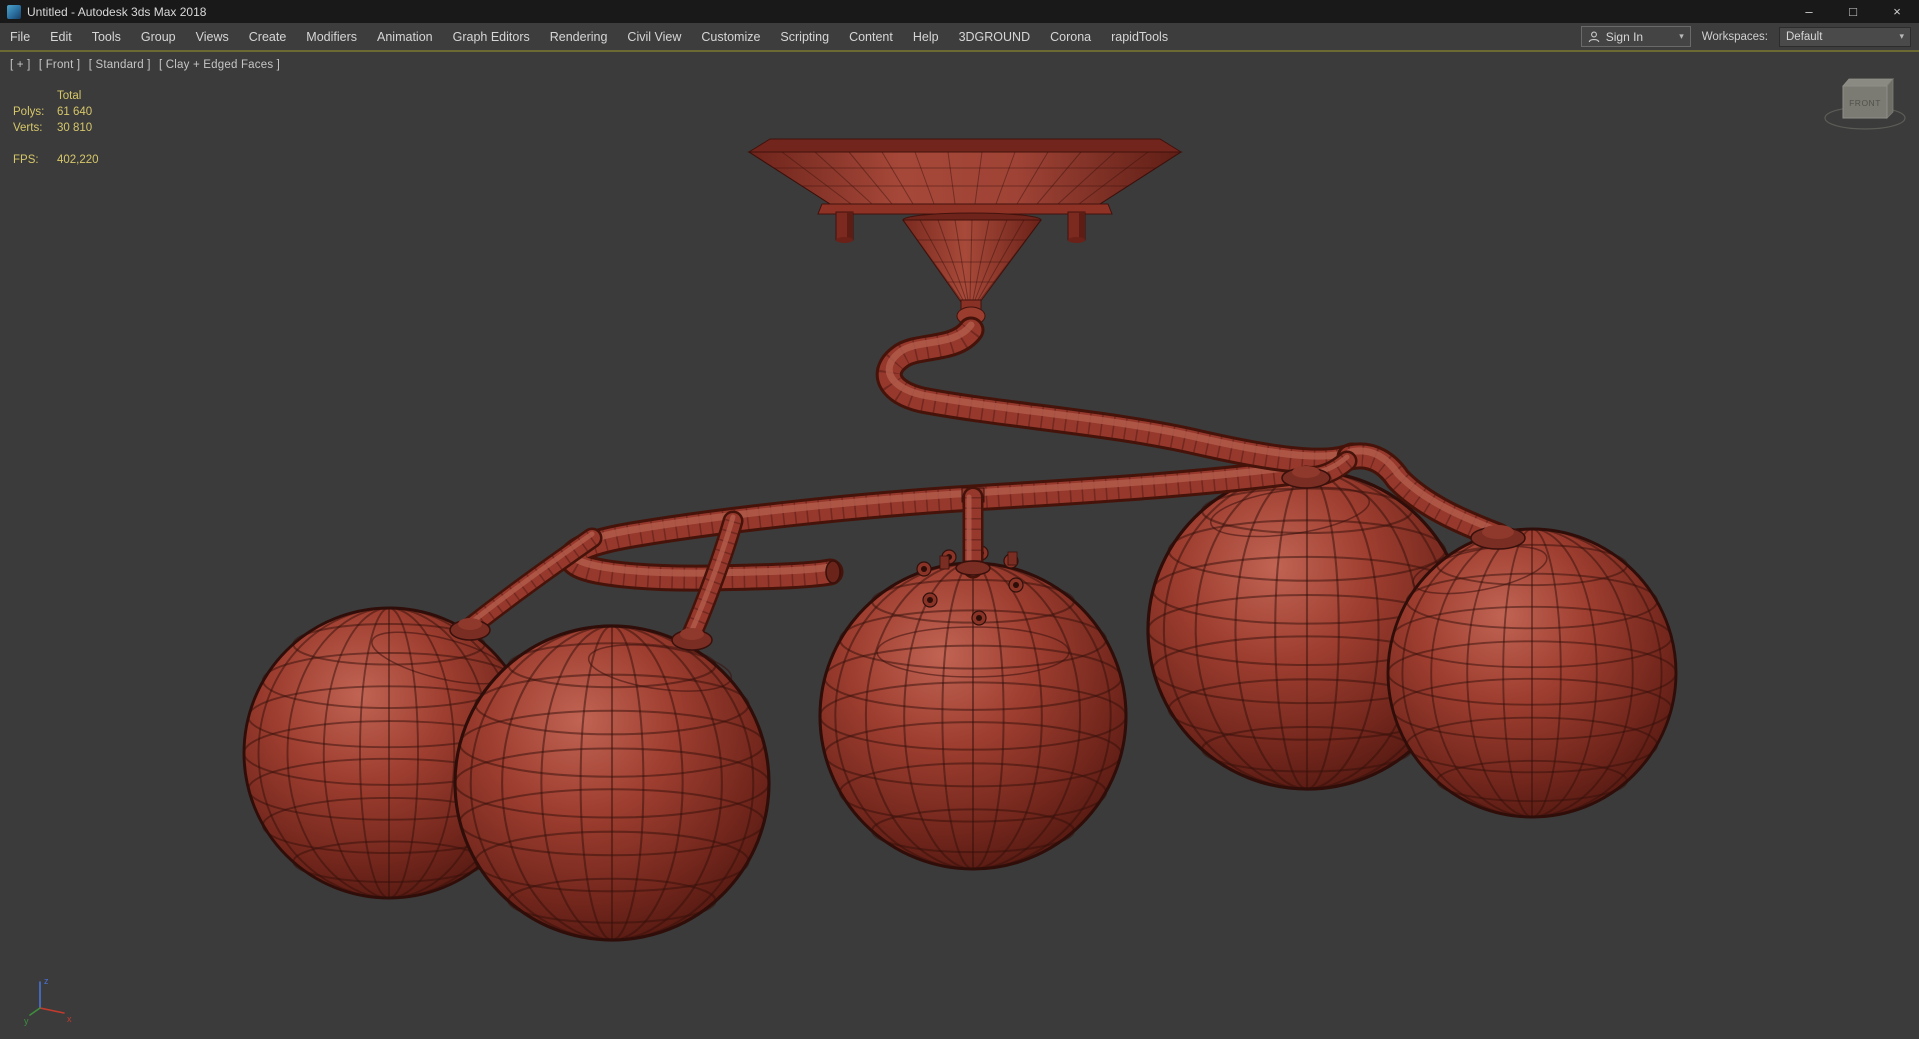  Describe the element at coordinates (20, 65) in the screenshot. I see `viewport-label-menu: [ + ]` at that location.